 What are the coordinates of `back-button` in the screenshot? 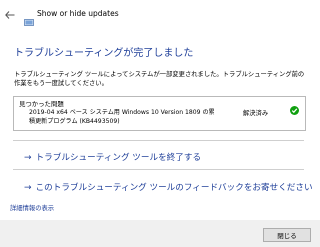 It's located at (11, 15).